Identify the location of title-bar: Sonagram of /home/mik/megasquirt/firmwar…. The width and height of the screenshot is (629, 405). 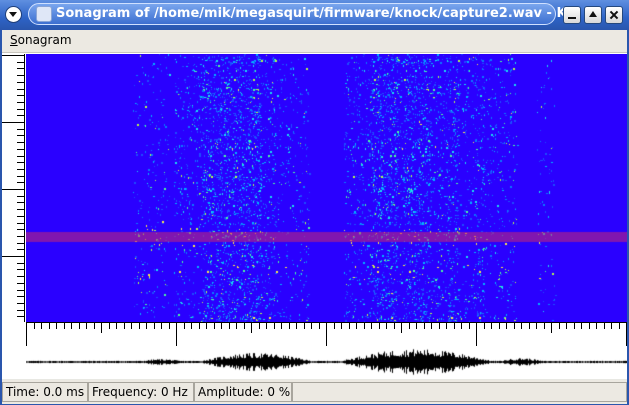
(314, 15).